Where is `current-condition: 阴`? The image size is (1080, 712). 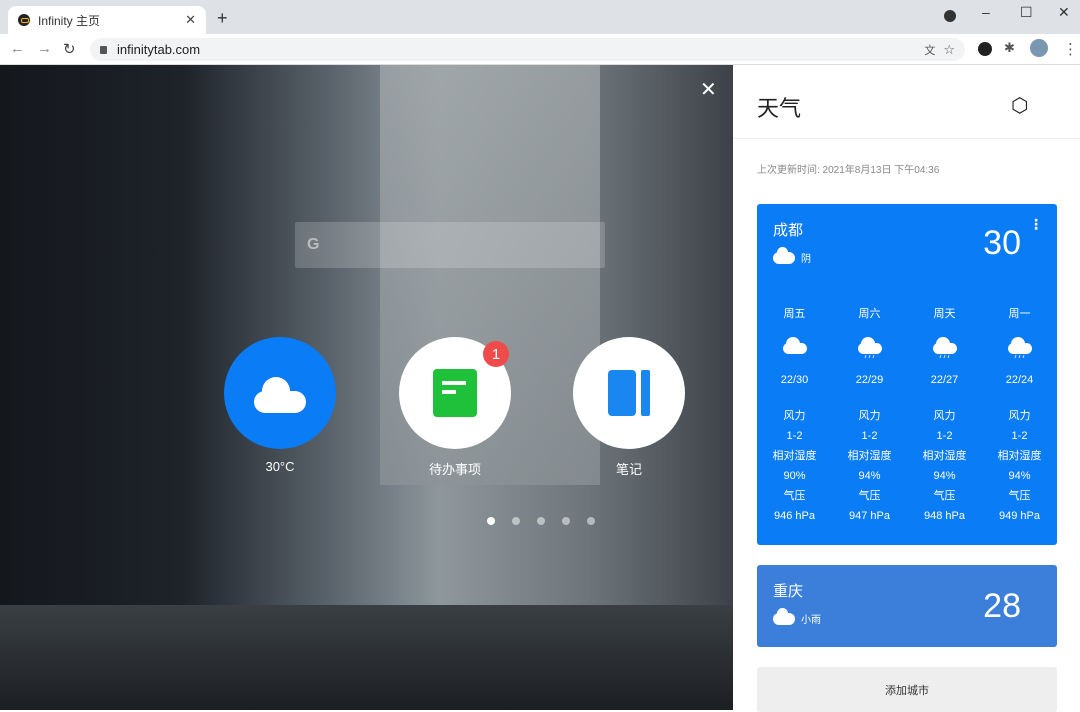
current-condition: 阴 is located at coordinates (792, 255).